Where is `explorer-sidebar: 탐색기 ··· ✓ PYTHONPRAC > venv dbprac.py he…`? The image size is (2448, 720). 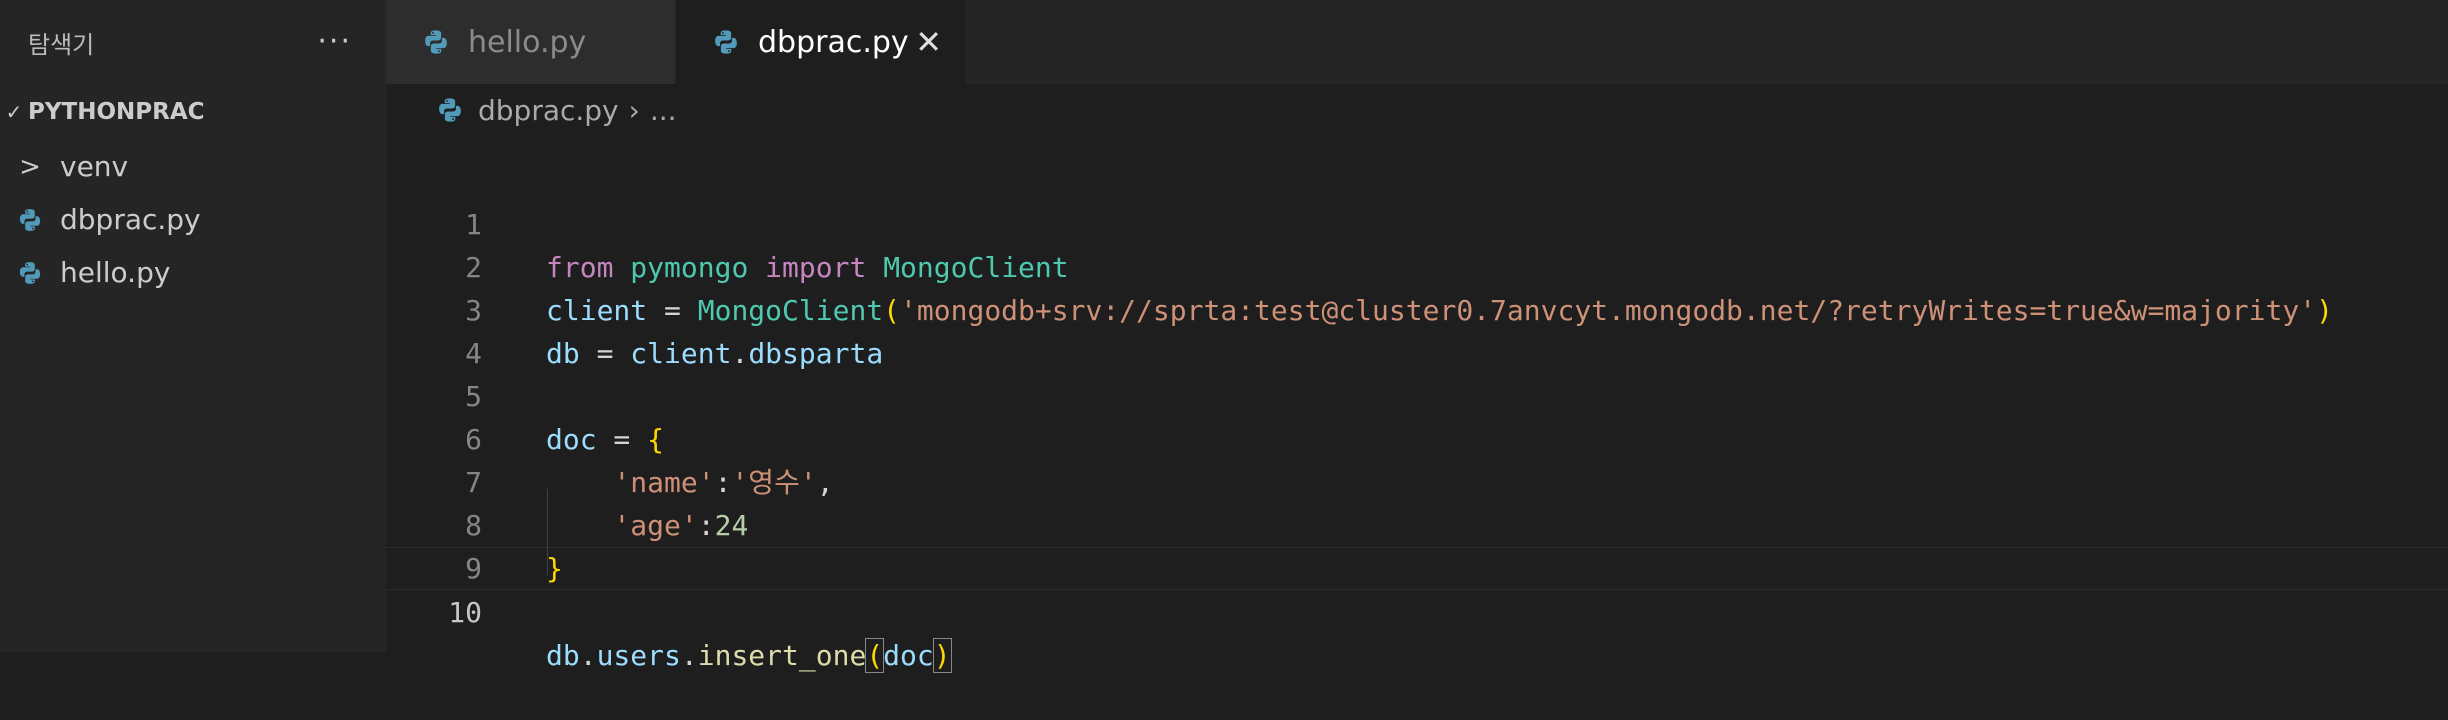 explorer-sidebar: 탐색기 ··· ✓ PYTHONPRAC > venv dbprac.py he… is located at coordinates (193, 326).